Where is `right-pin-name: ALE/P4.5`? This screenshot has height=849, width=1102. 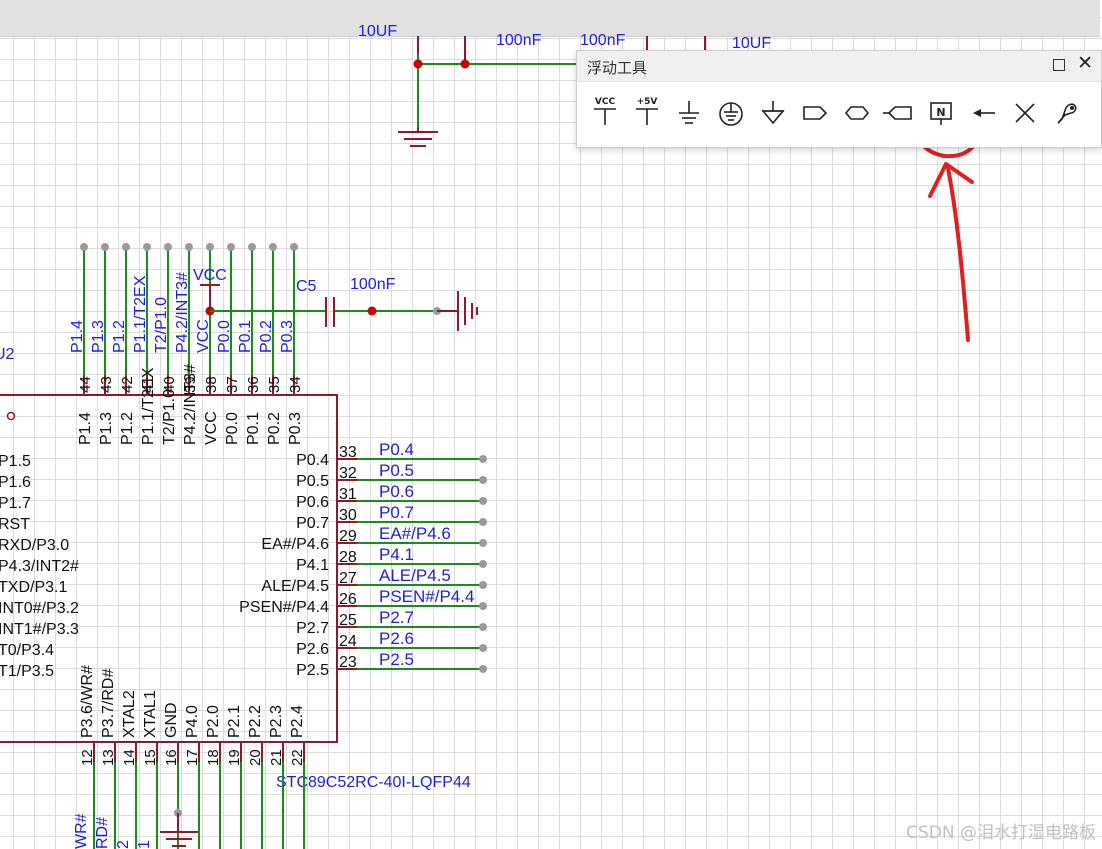
right-pin-name: ALE/P4.5 is located at coordinates (295, 586).